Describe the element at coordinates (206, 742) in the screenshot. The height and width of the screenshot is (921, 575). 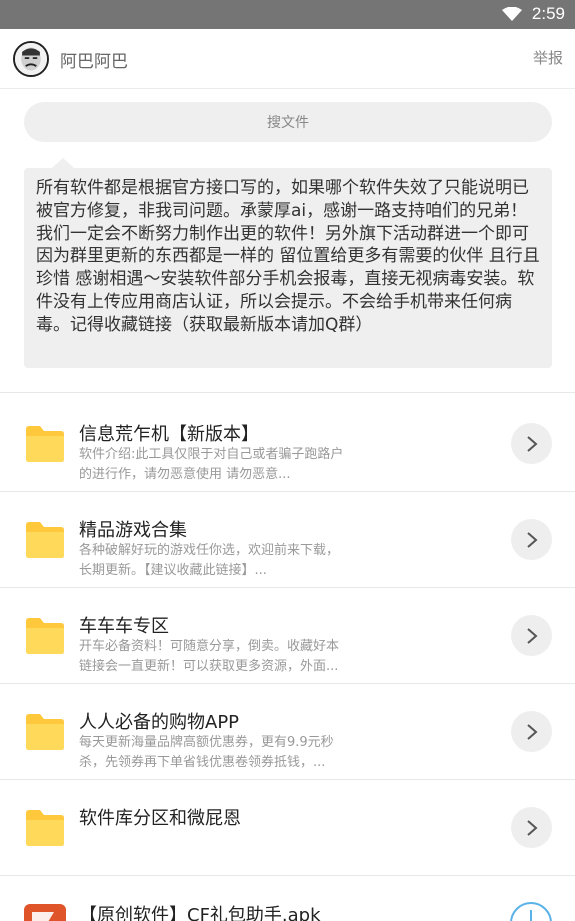
I see `folder-description-line: 每天更新海量品牌高额优惠券，更有9.9元秒` at that location.